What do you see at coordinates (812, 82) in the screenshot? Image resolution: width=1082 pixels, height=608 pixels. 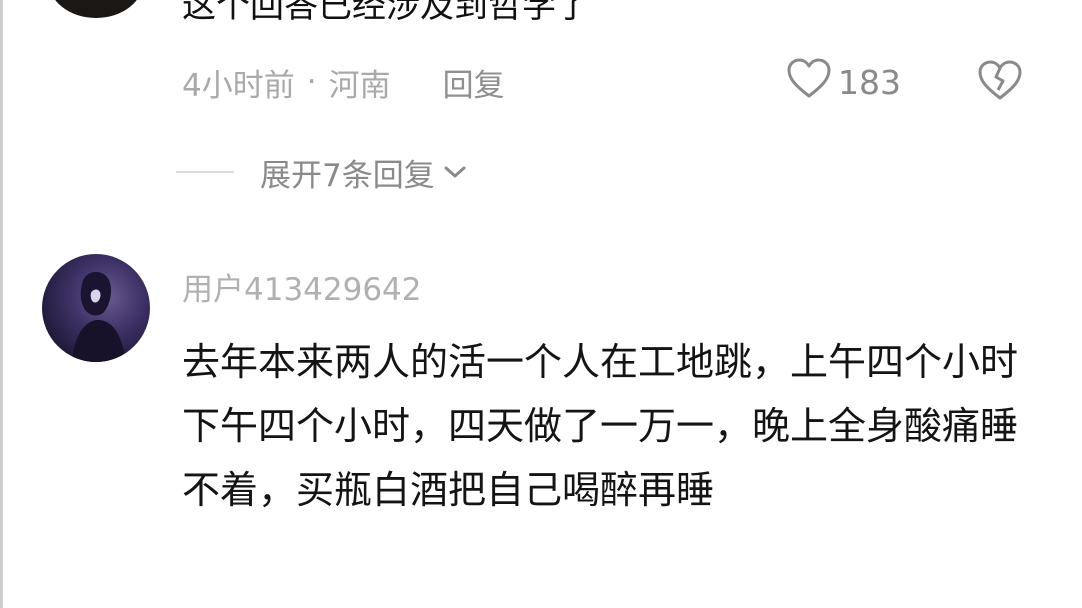 I see `heart-outline-icon` at bounding box center [812, 82].